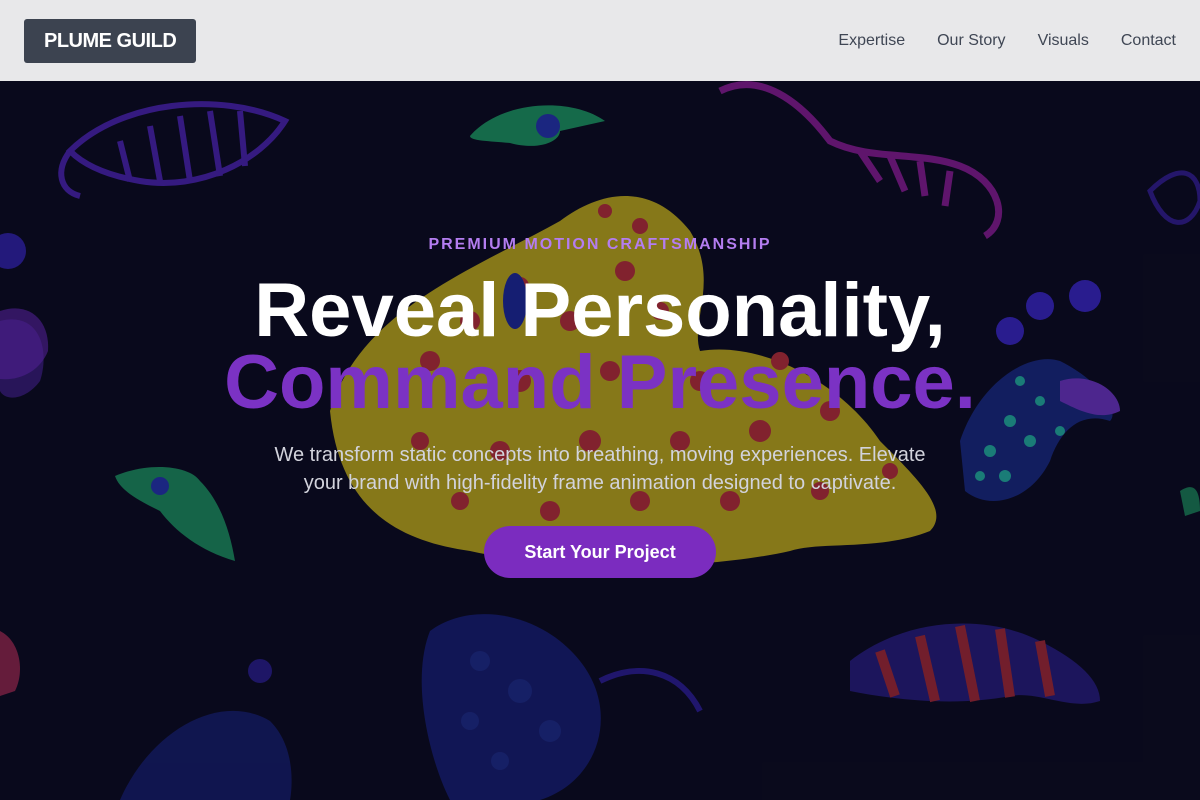 The image size is (1200, 800). Describe the element at coordinates (1063, 41) in the screenshot. I see `nav-link-visuals: Visuals` at that location.